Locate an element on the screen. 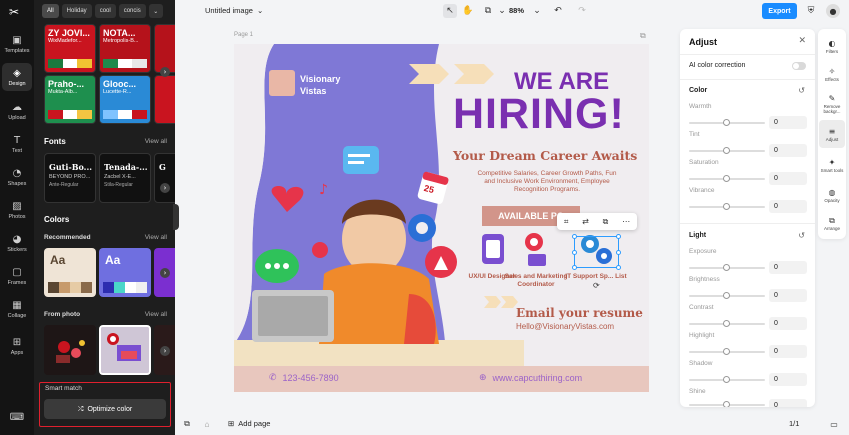  keyboard-shortcuts-button: ⌨ is located at coordinates (17, 417).